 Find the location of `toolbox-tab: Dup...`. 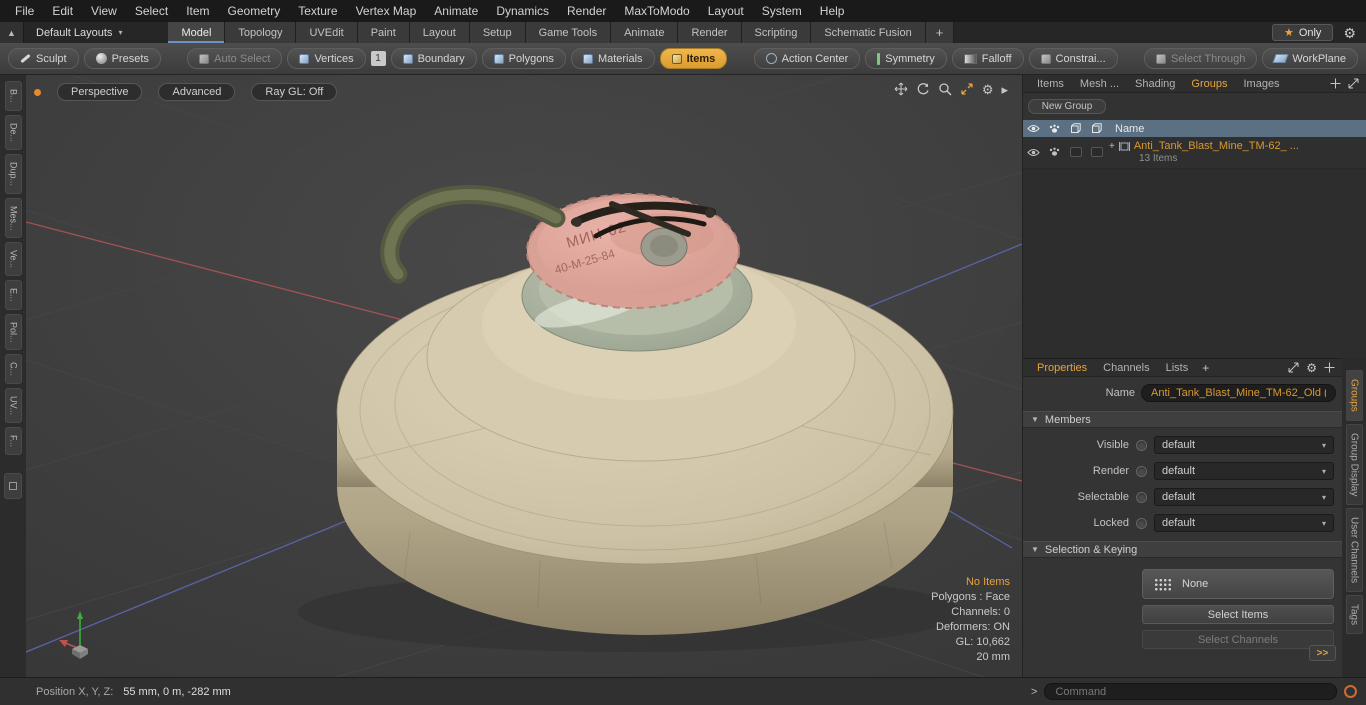

toolbox-tab: Dup... is located at coordinates (13, 173).